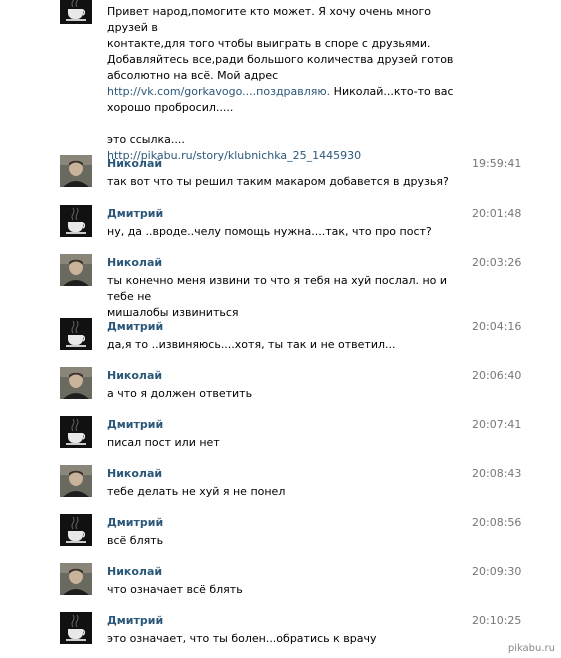 The image size is (561, 658). Describe the element at coordinates (531, 648) in the screenshot. I see `watermark: pikabu.ru` at that location.